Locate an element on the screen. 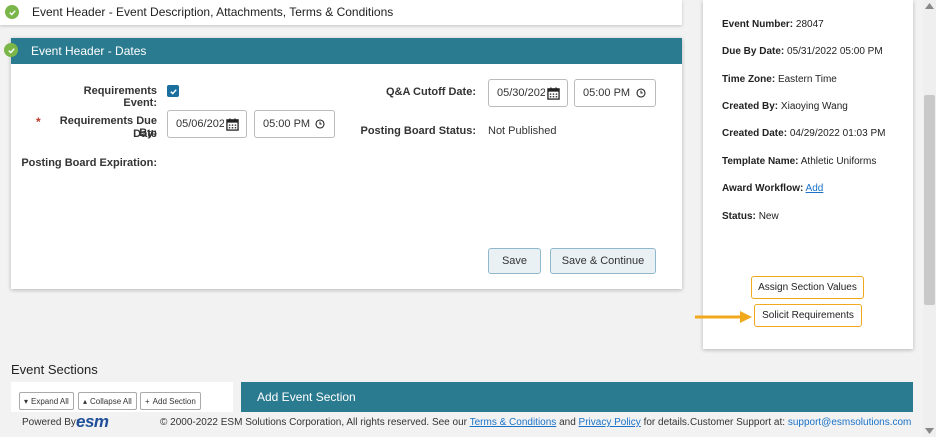 The image size is (936, 437). card-title: Event Header - Dates is located at coordinates (89, 51).